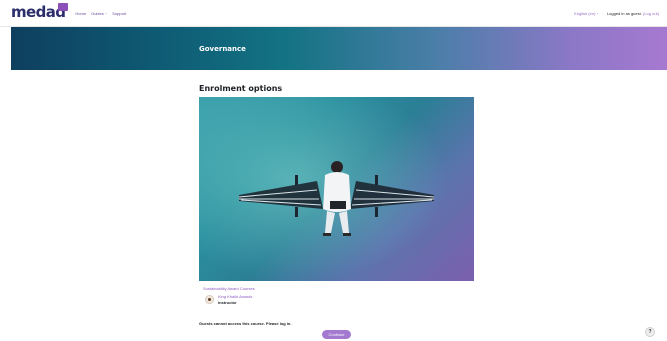 The width and height of the screenshot is (667, 341). What do you see at coordinates (222, 49) in the screenshot?
I see `course-title: Governance` at bounding box center [222, 49].